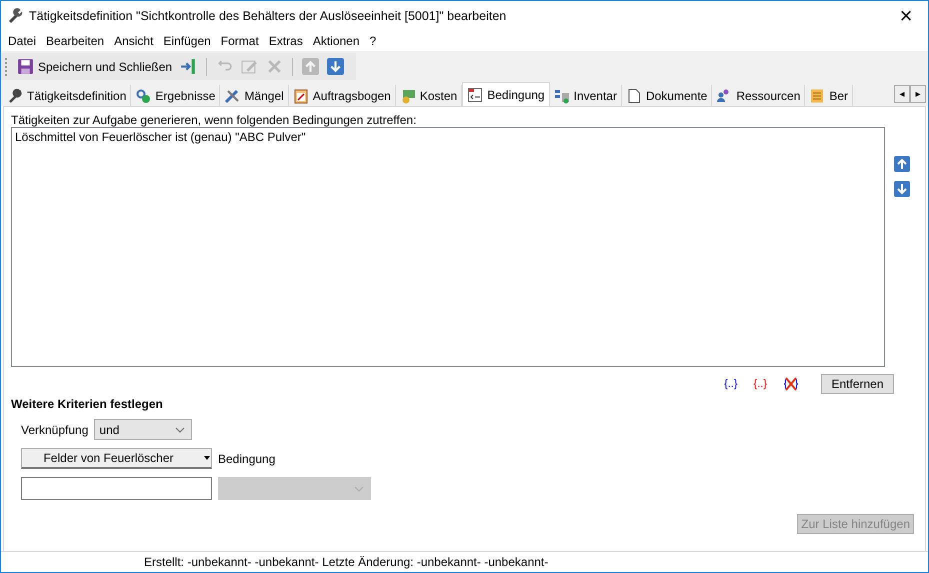 The image size is (929, 573). What do you see at coordinates (408, 96) in the screenshot?
I see `money-icon` at bounding box center [408, 96].